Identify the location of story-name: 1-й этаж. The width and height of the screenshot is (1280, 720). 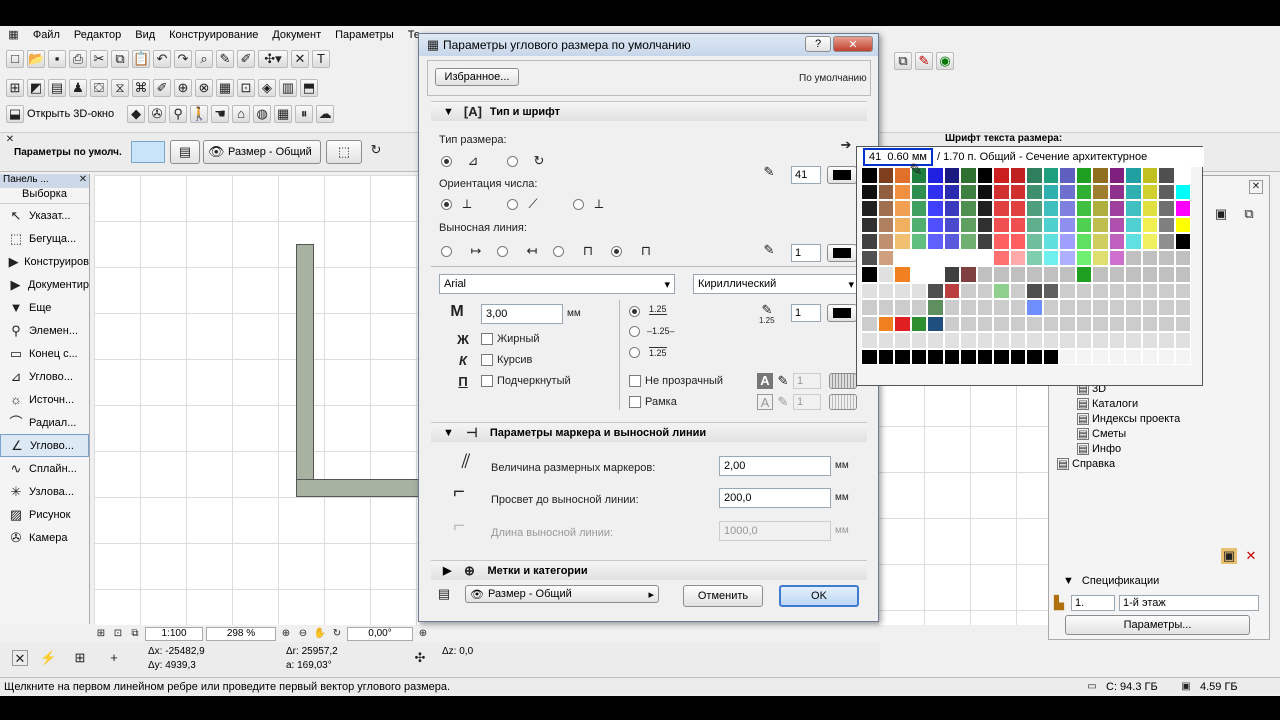
(1189, 603).